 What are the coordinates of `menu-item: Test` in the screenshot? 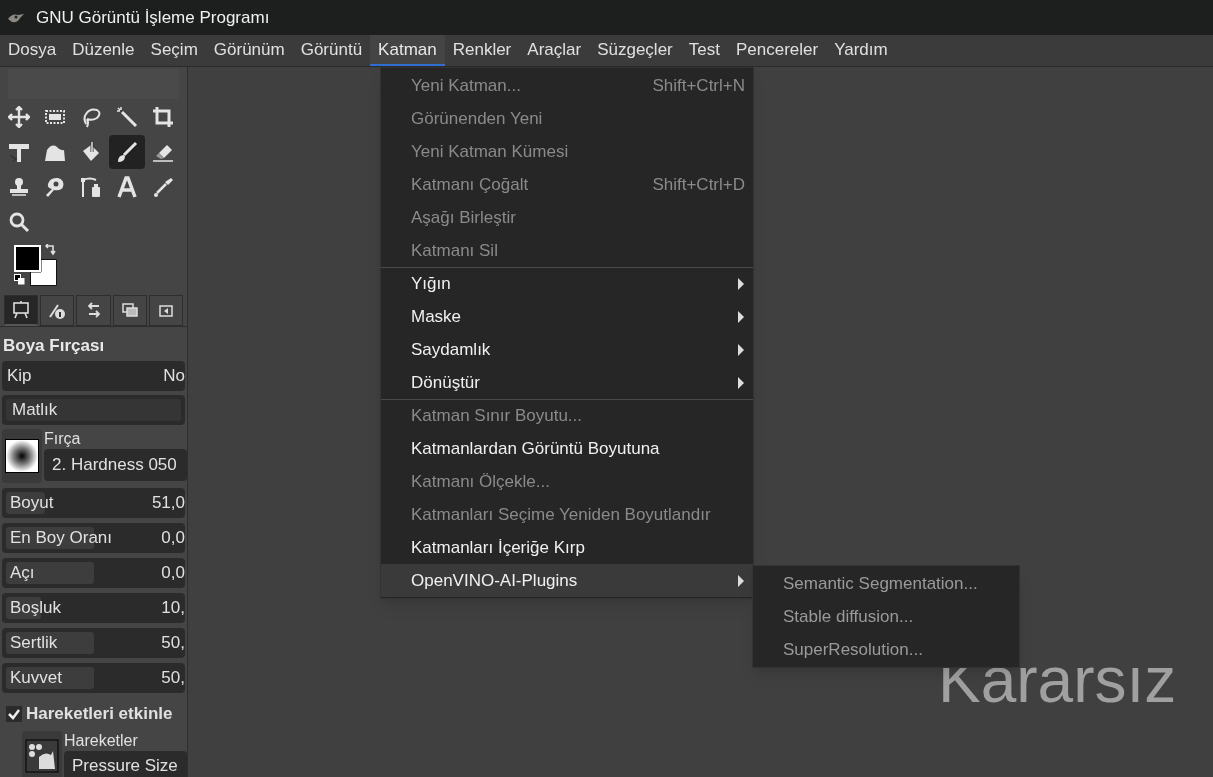 It's located at (704, 50).